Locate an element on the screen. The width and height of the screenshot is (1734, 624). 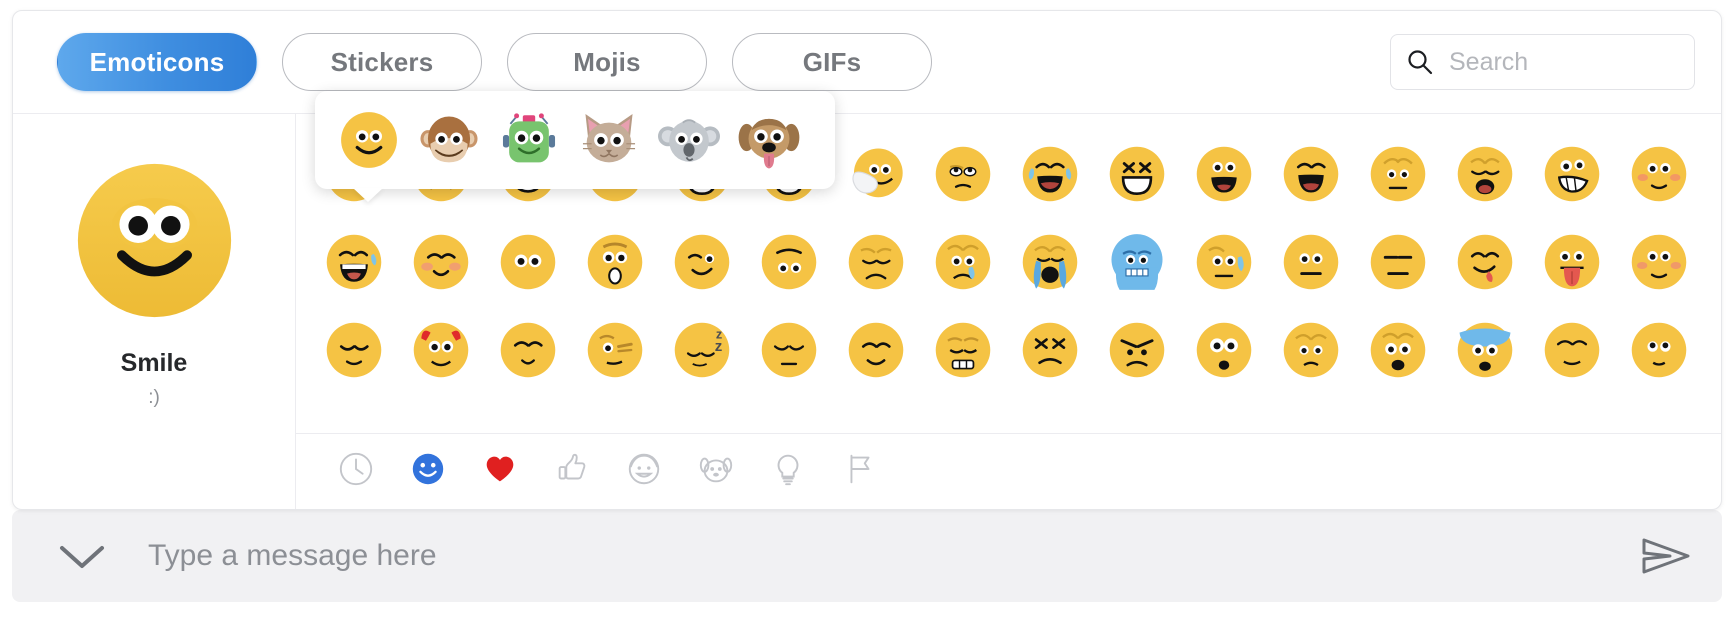
emoji-smiling-closed-eyes is located at coordinates (875, 350).